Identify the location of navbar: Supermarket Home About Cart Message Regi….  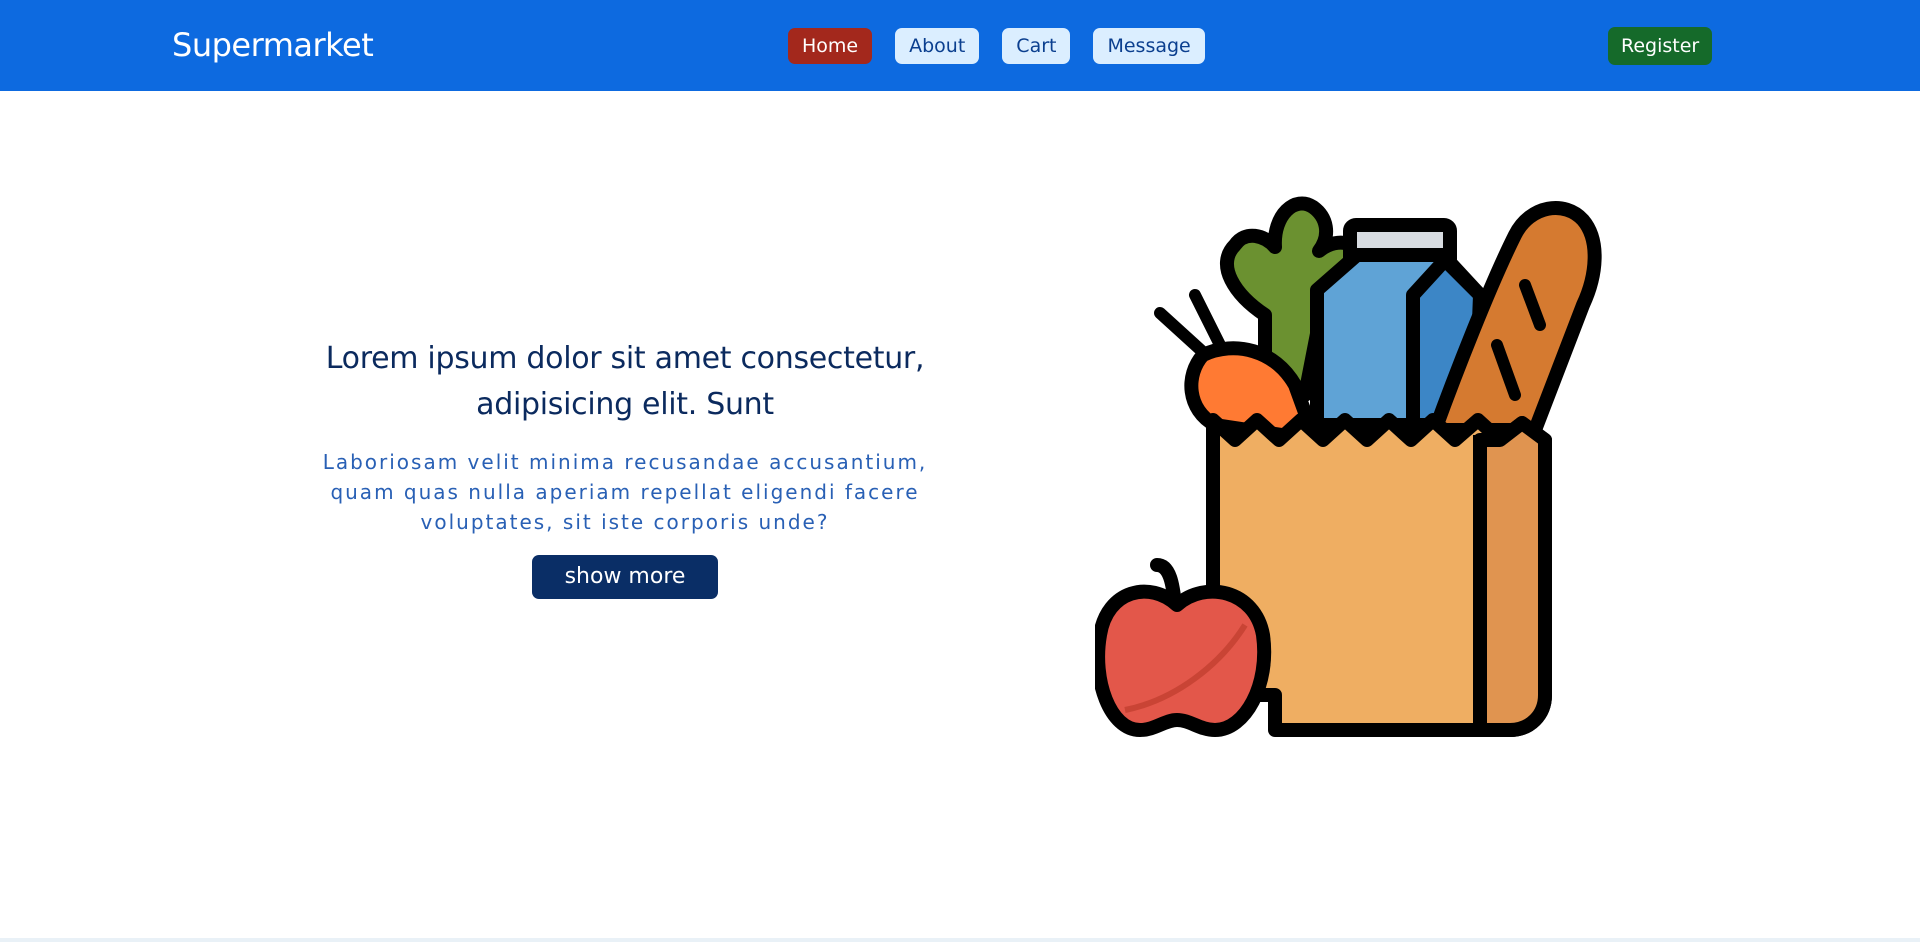
(960, 45).